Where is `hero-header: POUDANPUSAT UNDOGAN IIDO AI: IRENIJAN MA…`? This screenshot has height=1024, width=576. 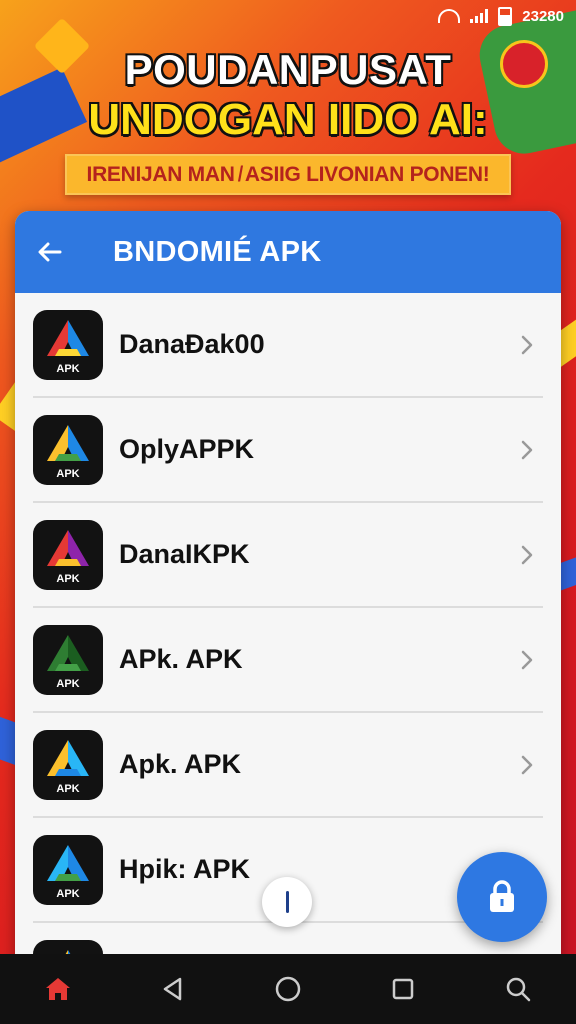 hero-header: POUDANPUSAT UNDOGAN IIDO AI: IRENIJAN MA… is located at coordinates (288, 121).